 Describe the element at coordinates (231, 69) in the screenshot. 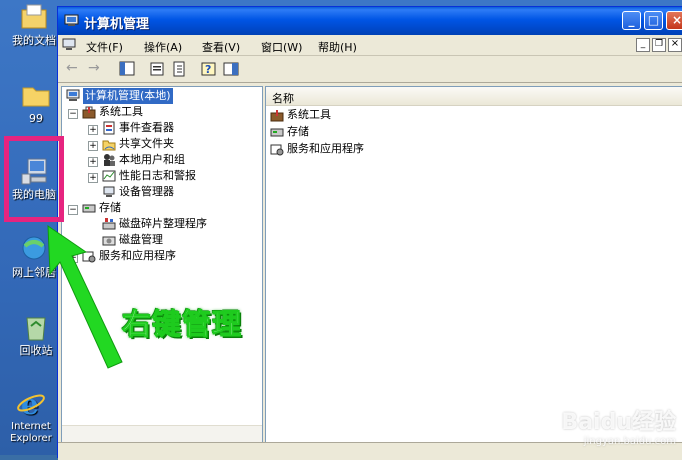

I see `show-action-pane-icon` at that location.